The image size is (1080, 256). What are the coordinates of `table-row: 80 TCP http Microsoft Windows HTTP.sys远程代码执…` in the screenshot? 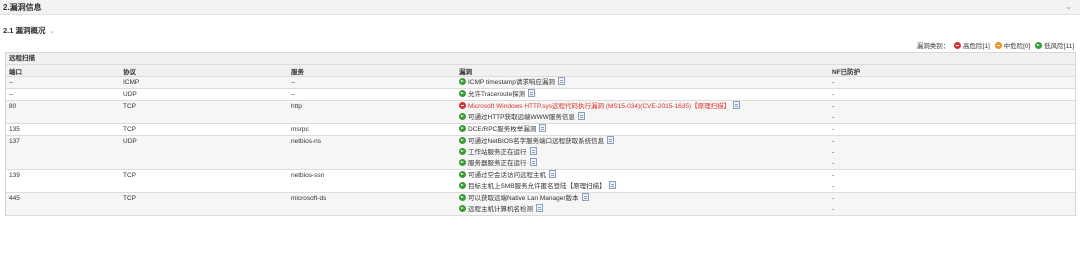 It's located at (540, 112).